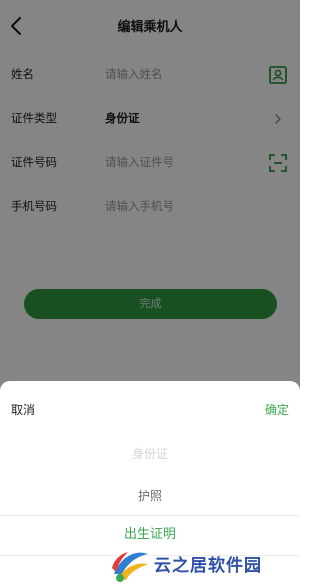 The image size is (320, 588). I want to click on picker-cancel-button: 取消, so click(23, 409).